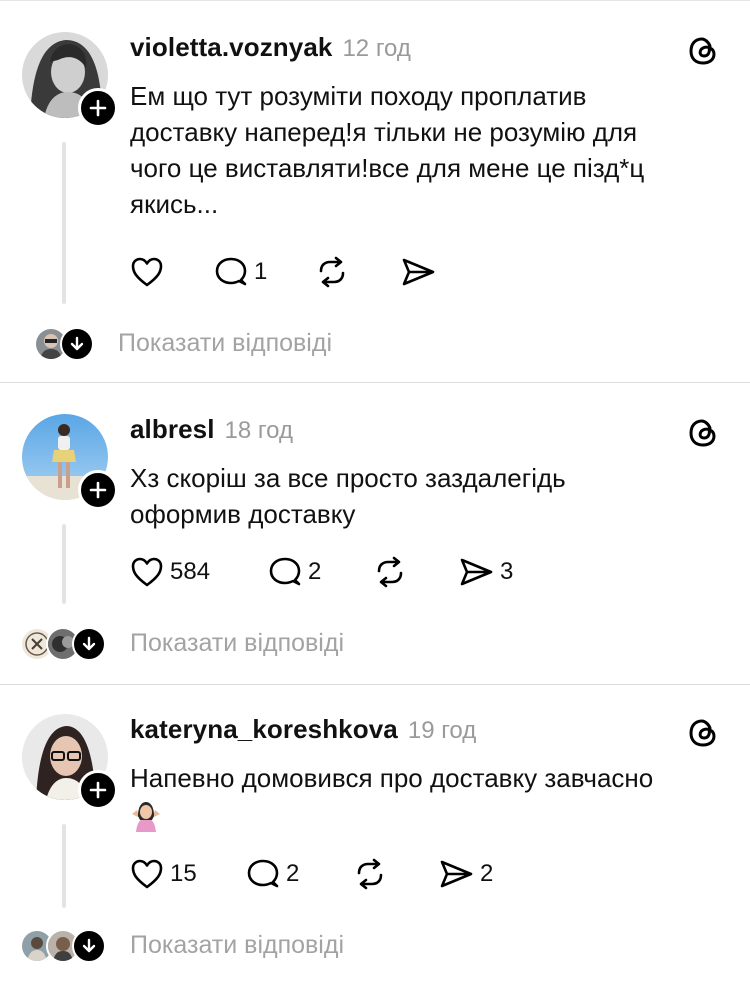  Describe the element at coordinates (442, 730) in the screenshot. I see `timestamp: 19 год` at that location.